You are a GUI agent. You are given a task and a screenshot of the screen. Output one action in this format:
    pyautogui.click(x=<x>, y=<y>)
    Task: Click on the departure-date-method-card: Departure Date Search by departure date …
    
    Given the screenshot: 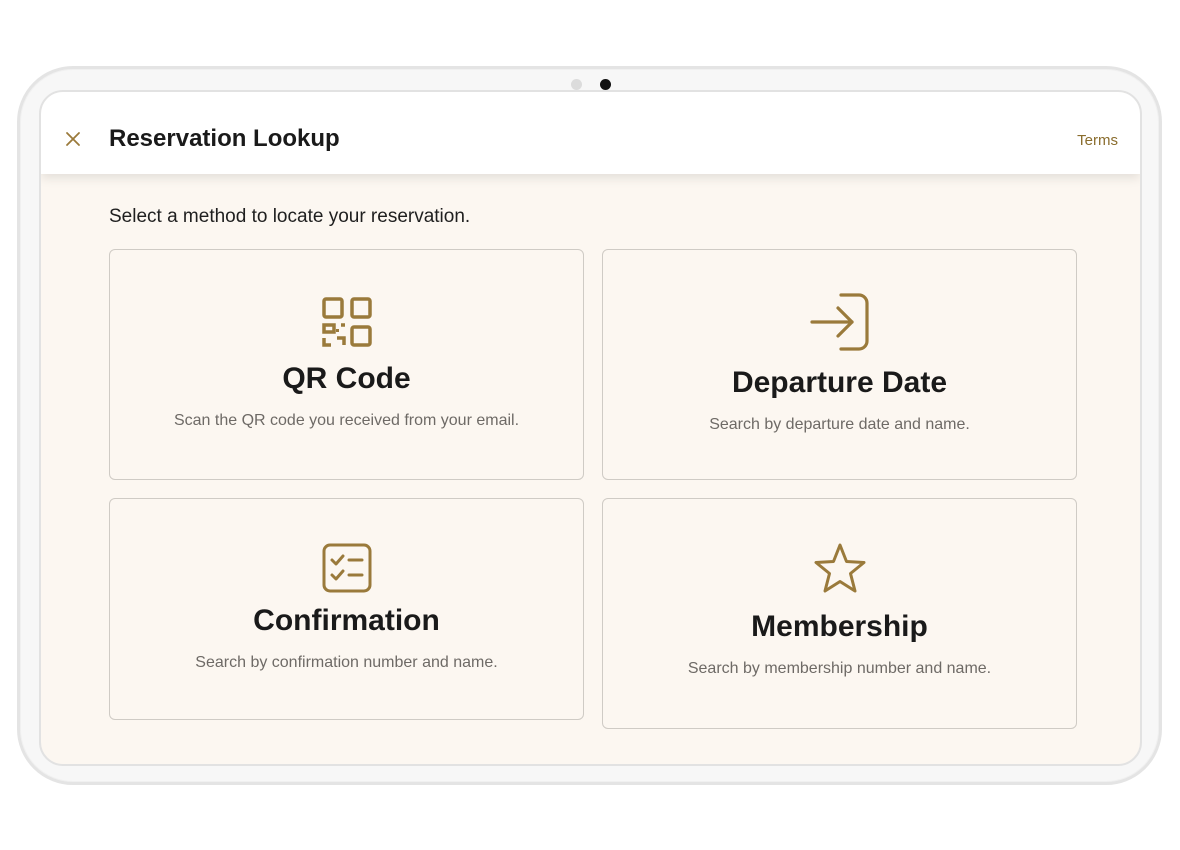 What is the action you would take?
    pyautogui.click(x=839, y=364)
    